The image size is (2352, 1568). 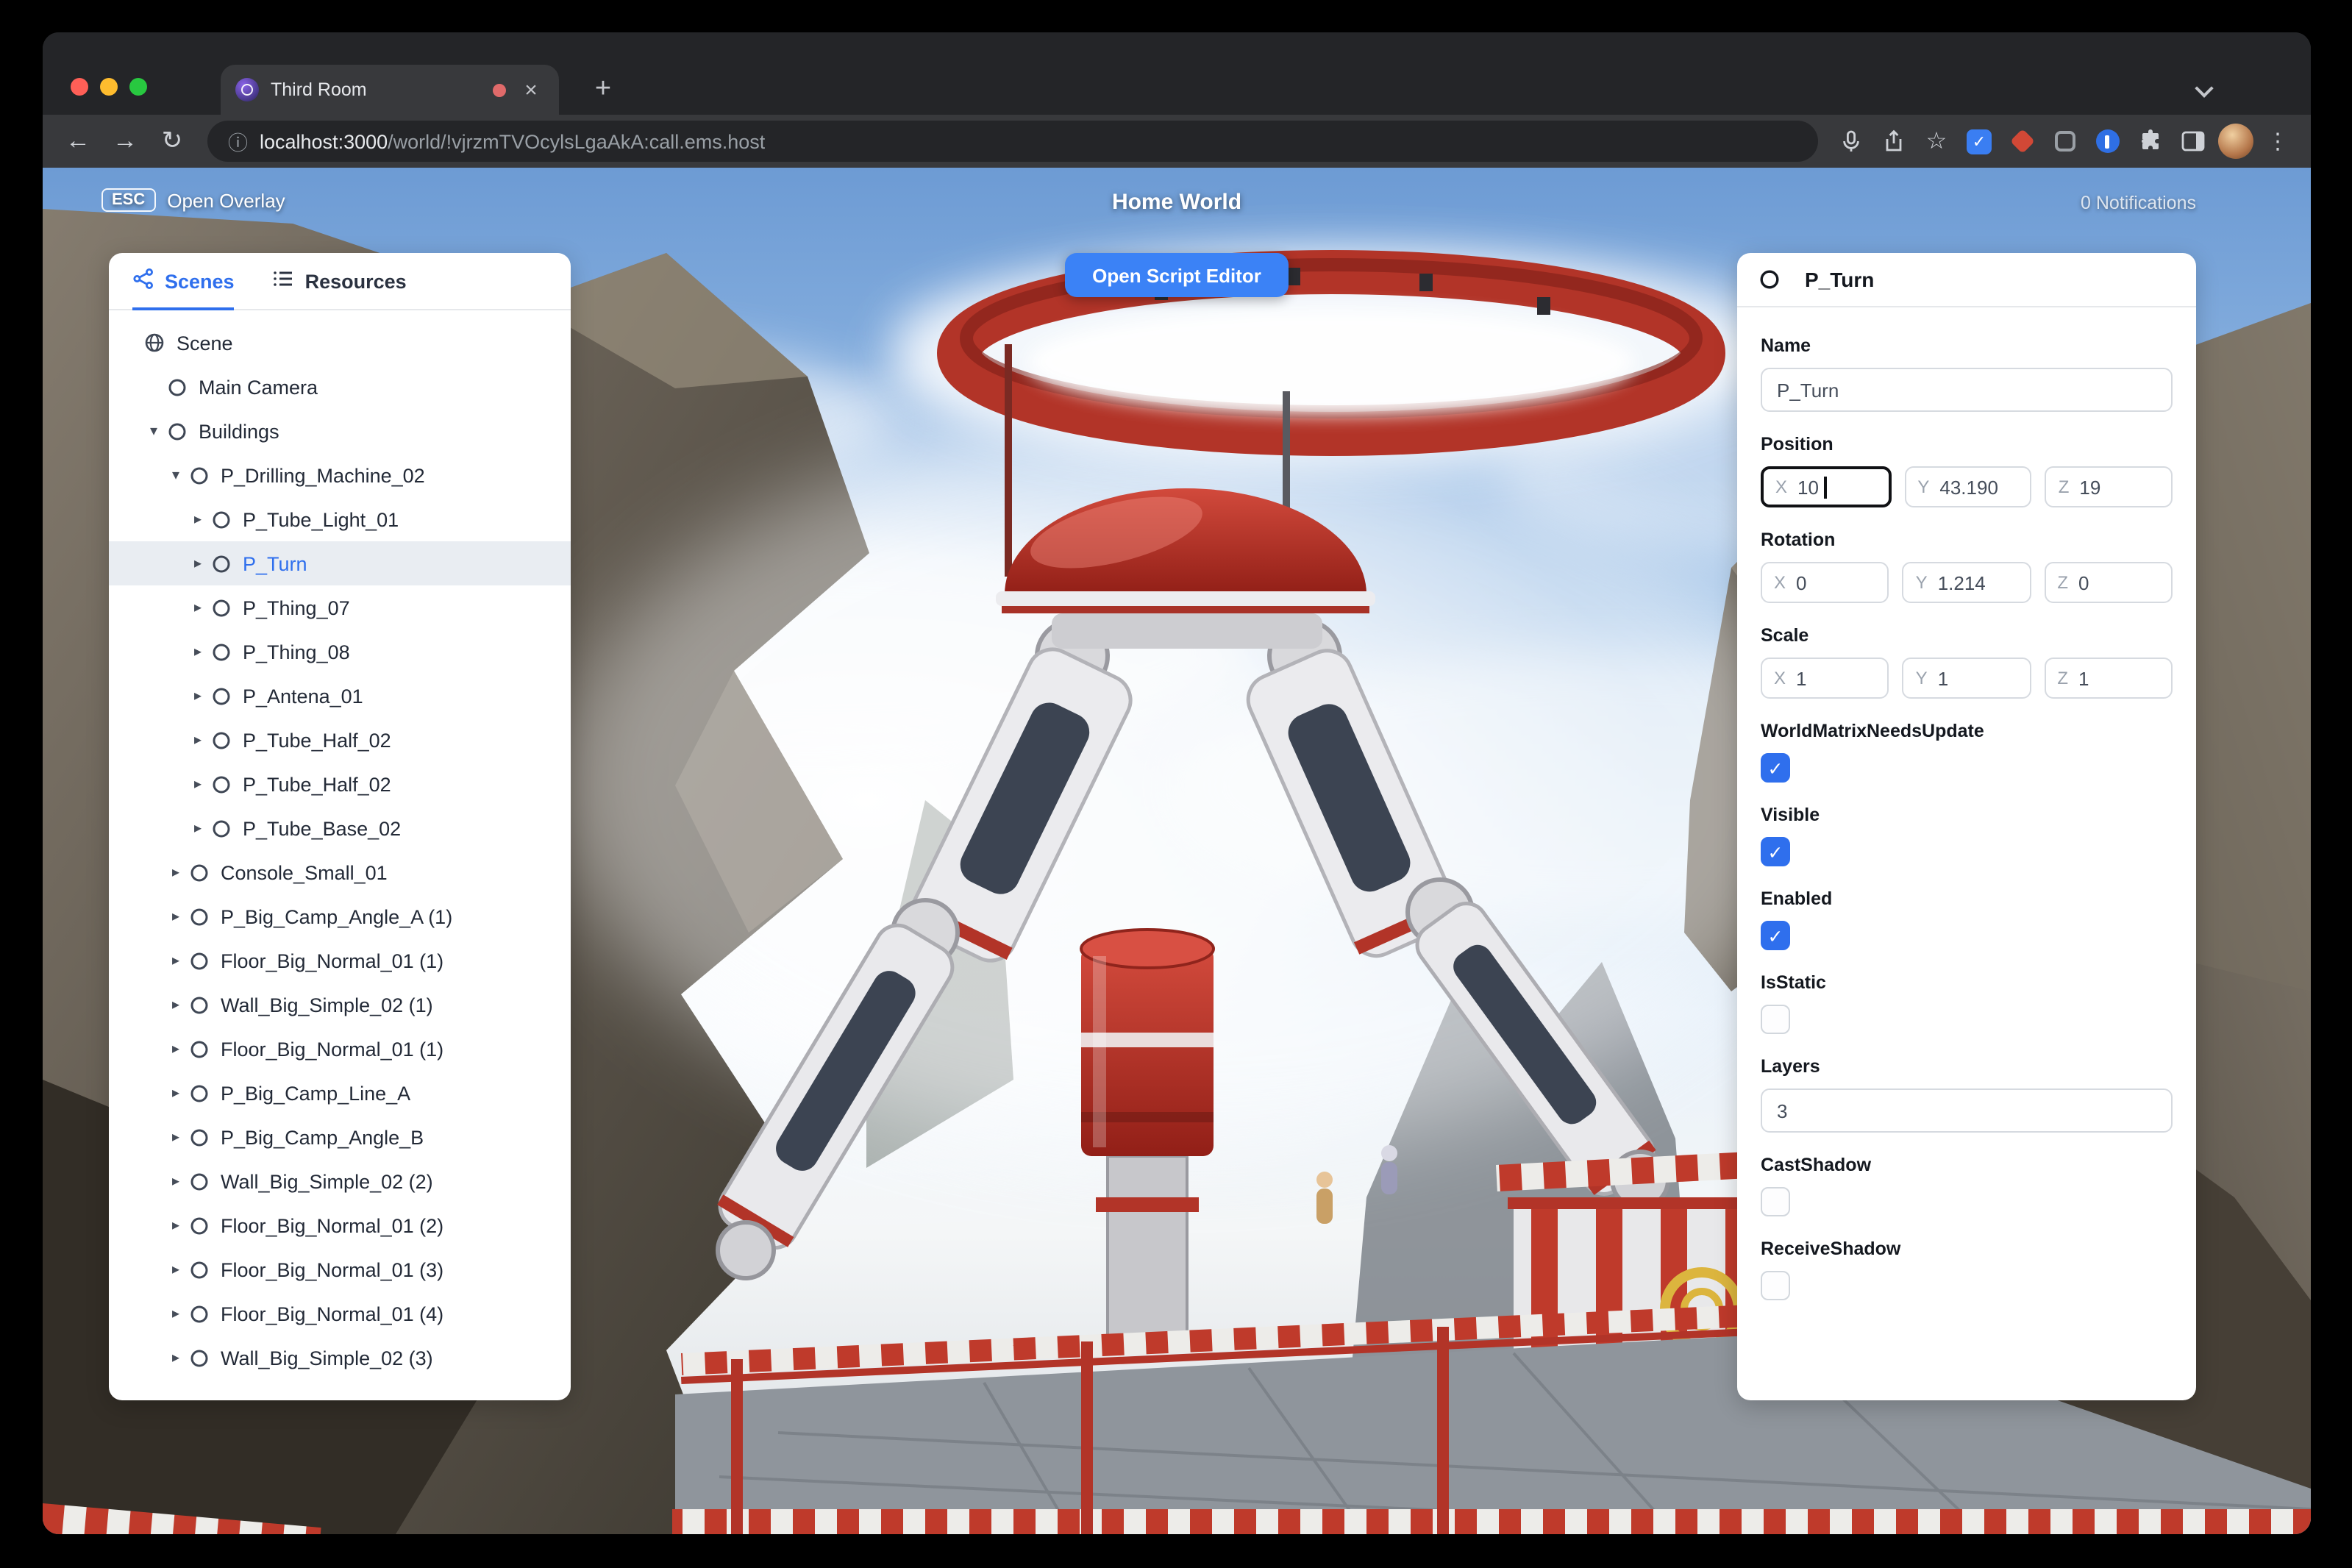 I want to click on tree-item-p-tube-light-01: ▸ P_Tube_Light_01, so click(x=340, y=519).